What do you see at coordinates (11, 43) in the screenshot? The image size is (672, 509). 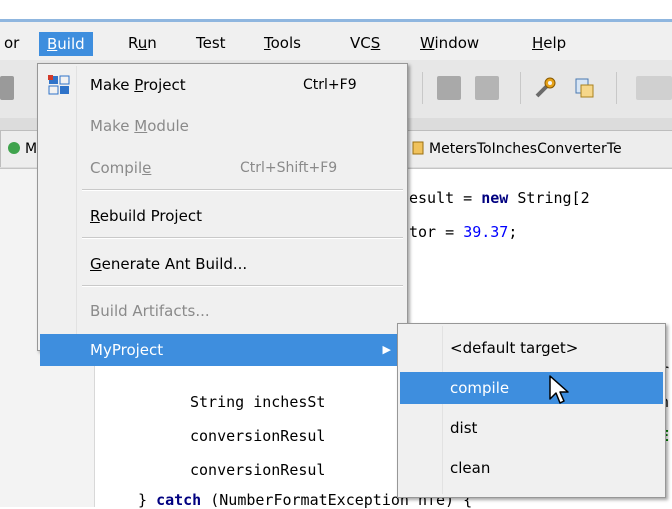 I see `menu-editor-partial: or` at bounding box center [11, 43].